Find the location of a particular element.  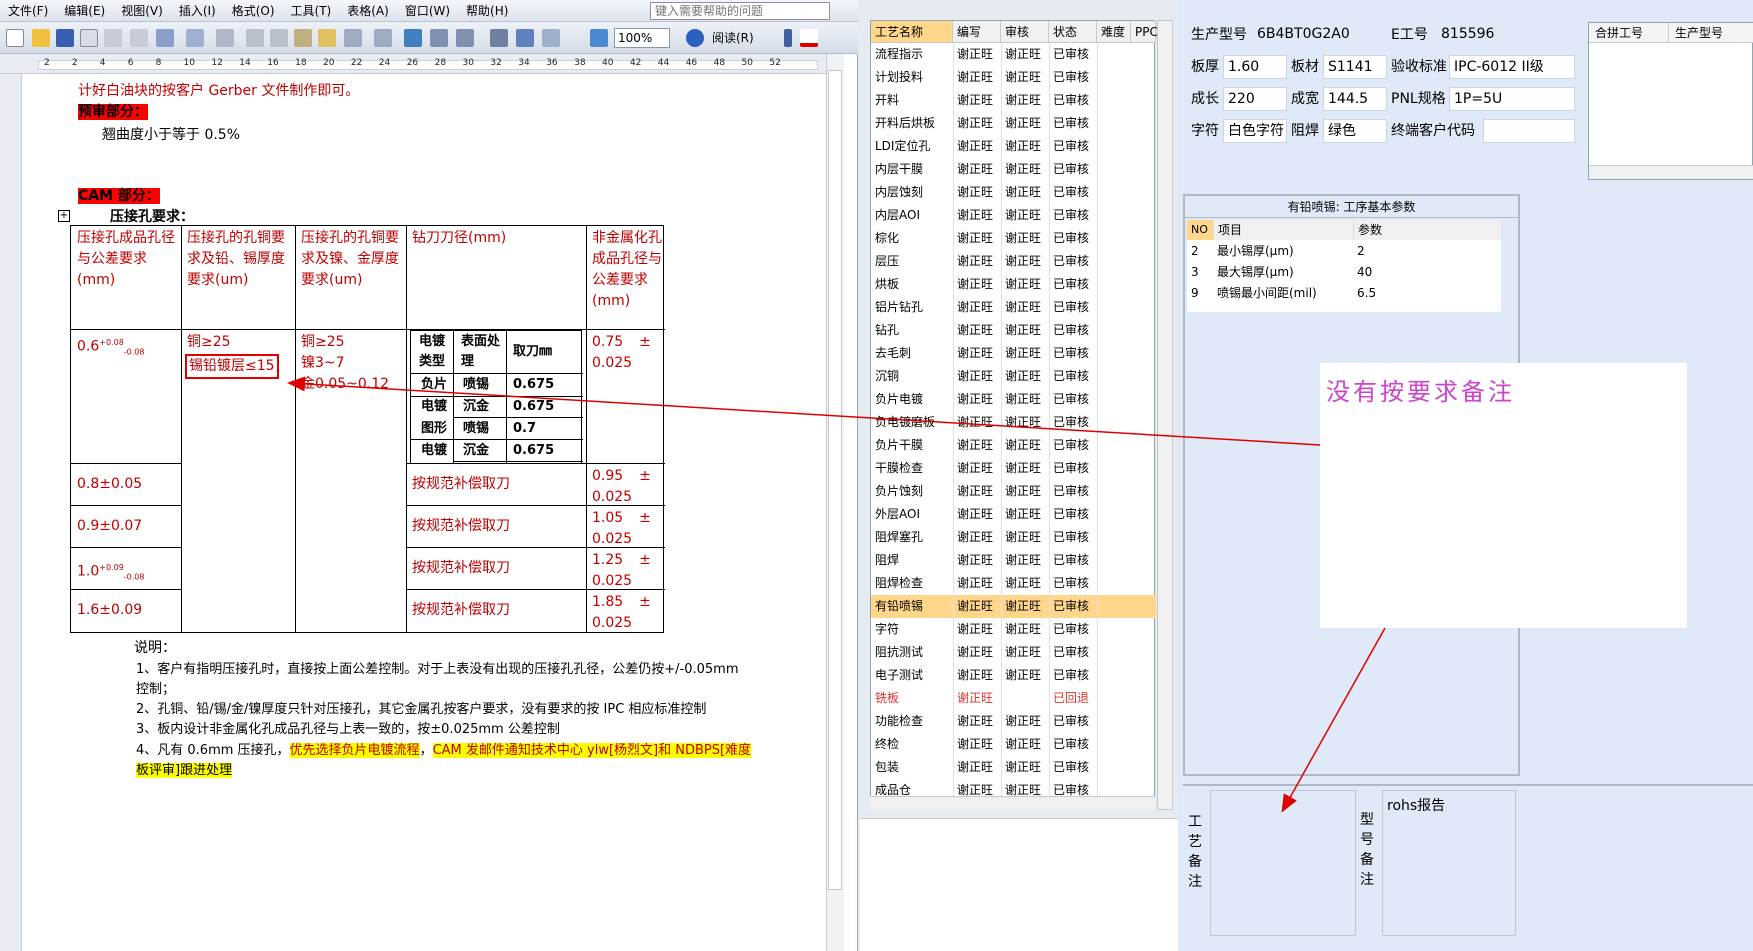

arrow-to-remark is located at coordinates (1333, 720).